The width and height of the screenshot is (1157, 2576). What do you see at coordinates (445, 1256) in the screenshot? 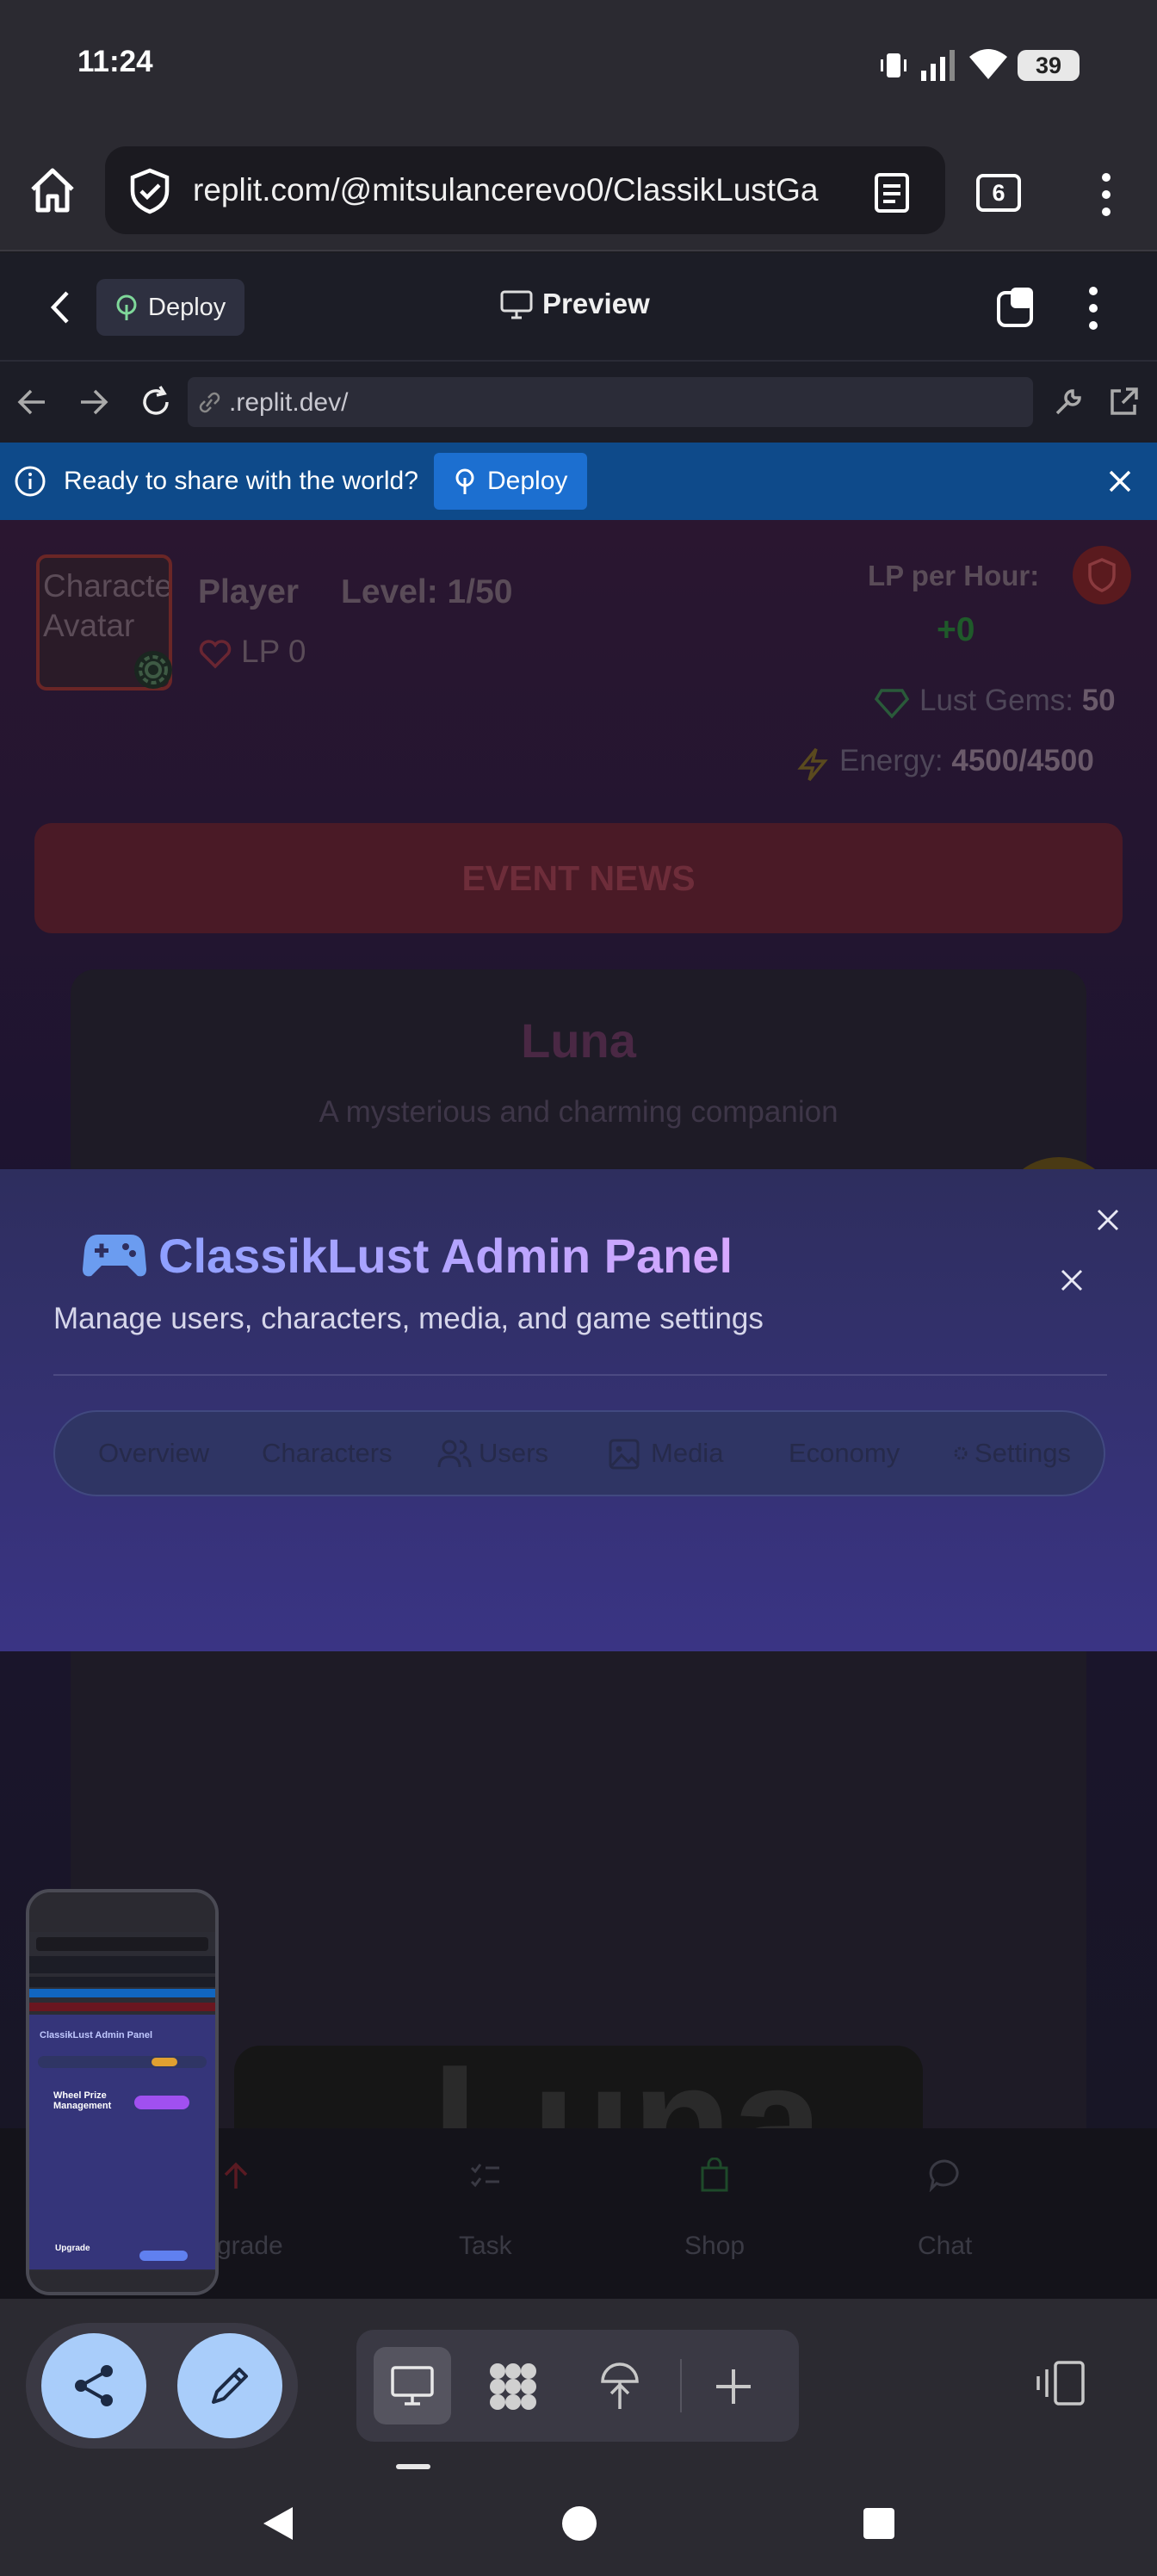
I see `admin-panel-title: ClassikLust Admin Panel` at bounding box center [445, 1256].